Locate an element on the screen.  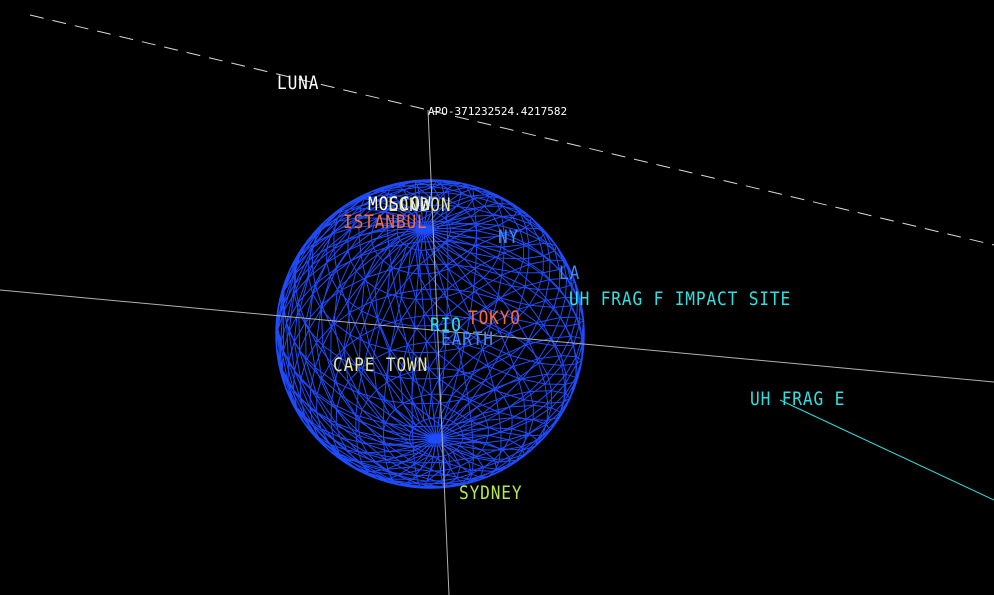
label-apogee-readout: APO-371232524.4217582 is located at coordinates (498, 111).